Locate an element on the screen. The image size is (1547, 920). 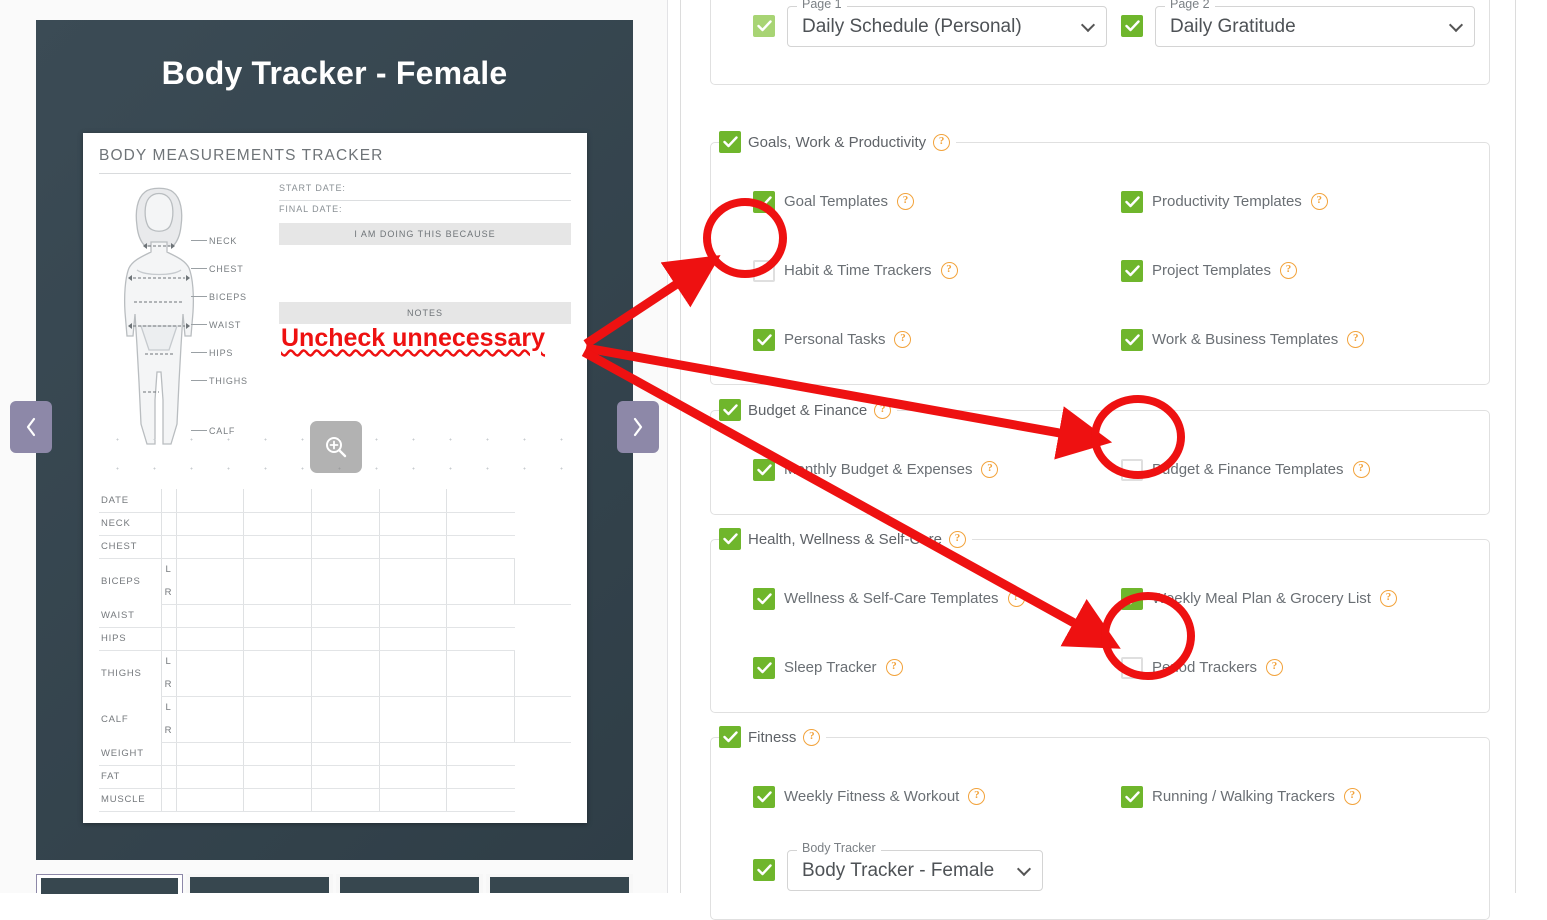
checkbox-budget-finance-templates is located at coordinates (1132, 469).